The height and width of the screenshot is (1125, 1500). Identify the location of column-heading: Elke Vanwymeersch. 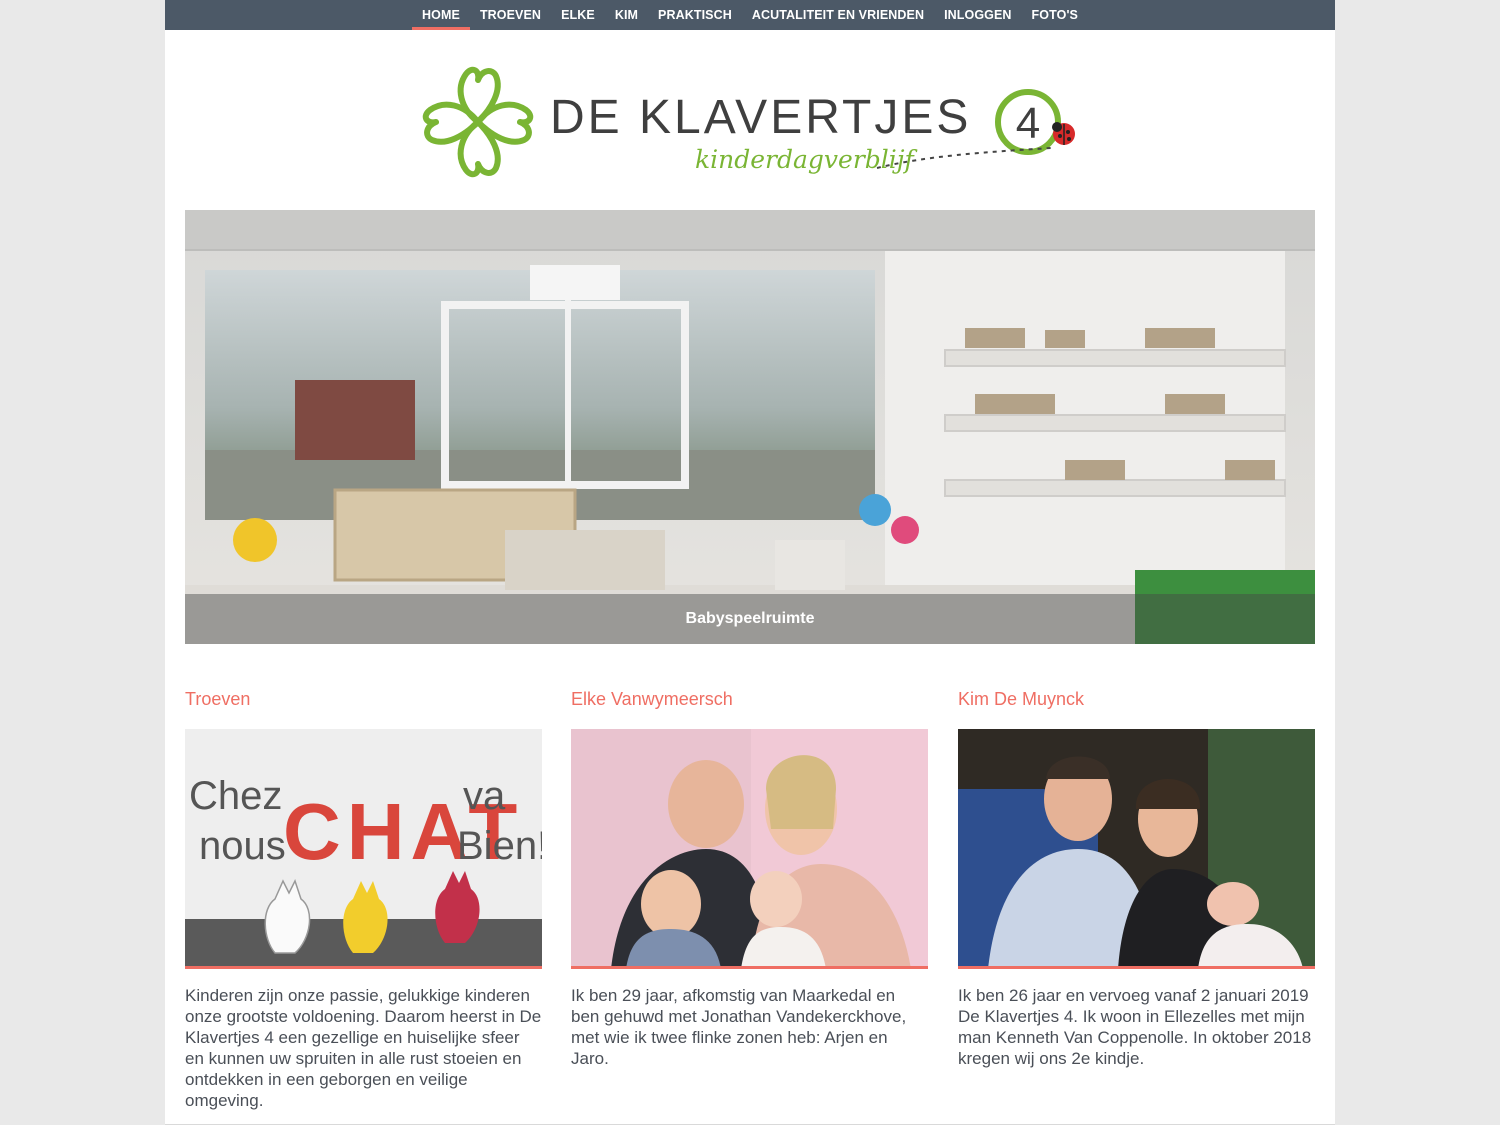
(749, 699).